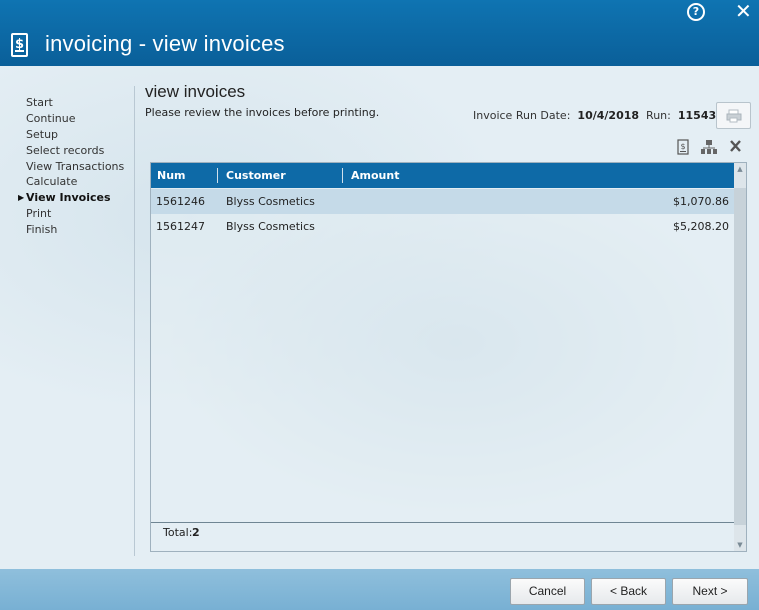  Describe the element at coordinates (256, 175) in the screenshot. I see `column-header-customer: Customer` at that location.